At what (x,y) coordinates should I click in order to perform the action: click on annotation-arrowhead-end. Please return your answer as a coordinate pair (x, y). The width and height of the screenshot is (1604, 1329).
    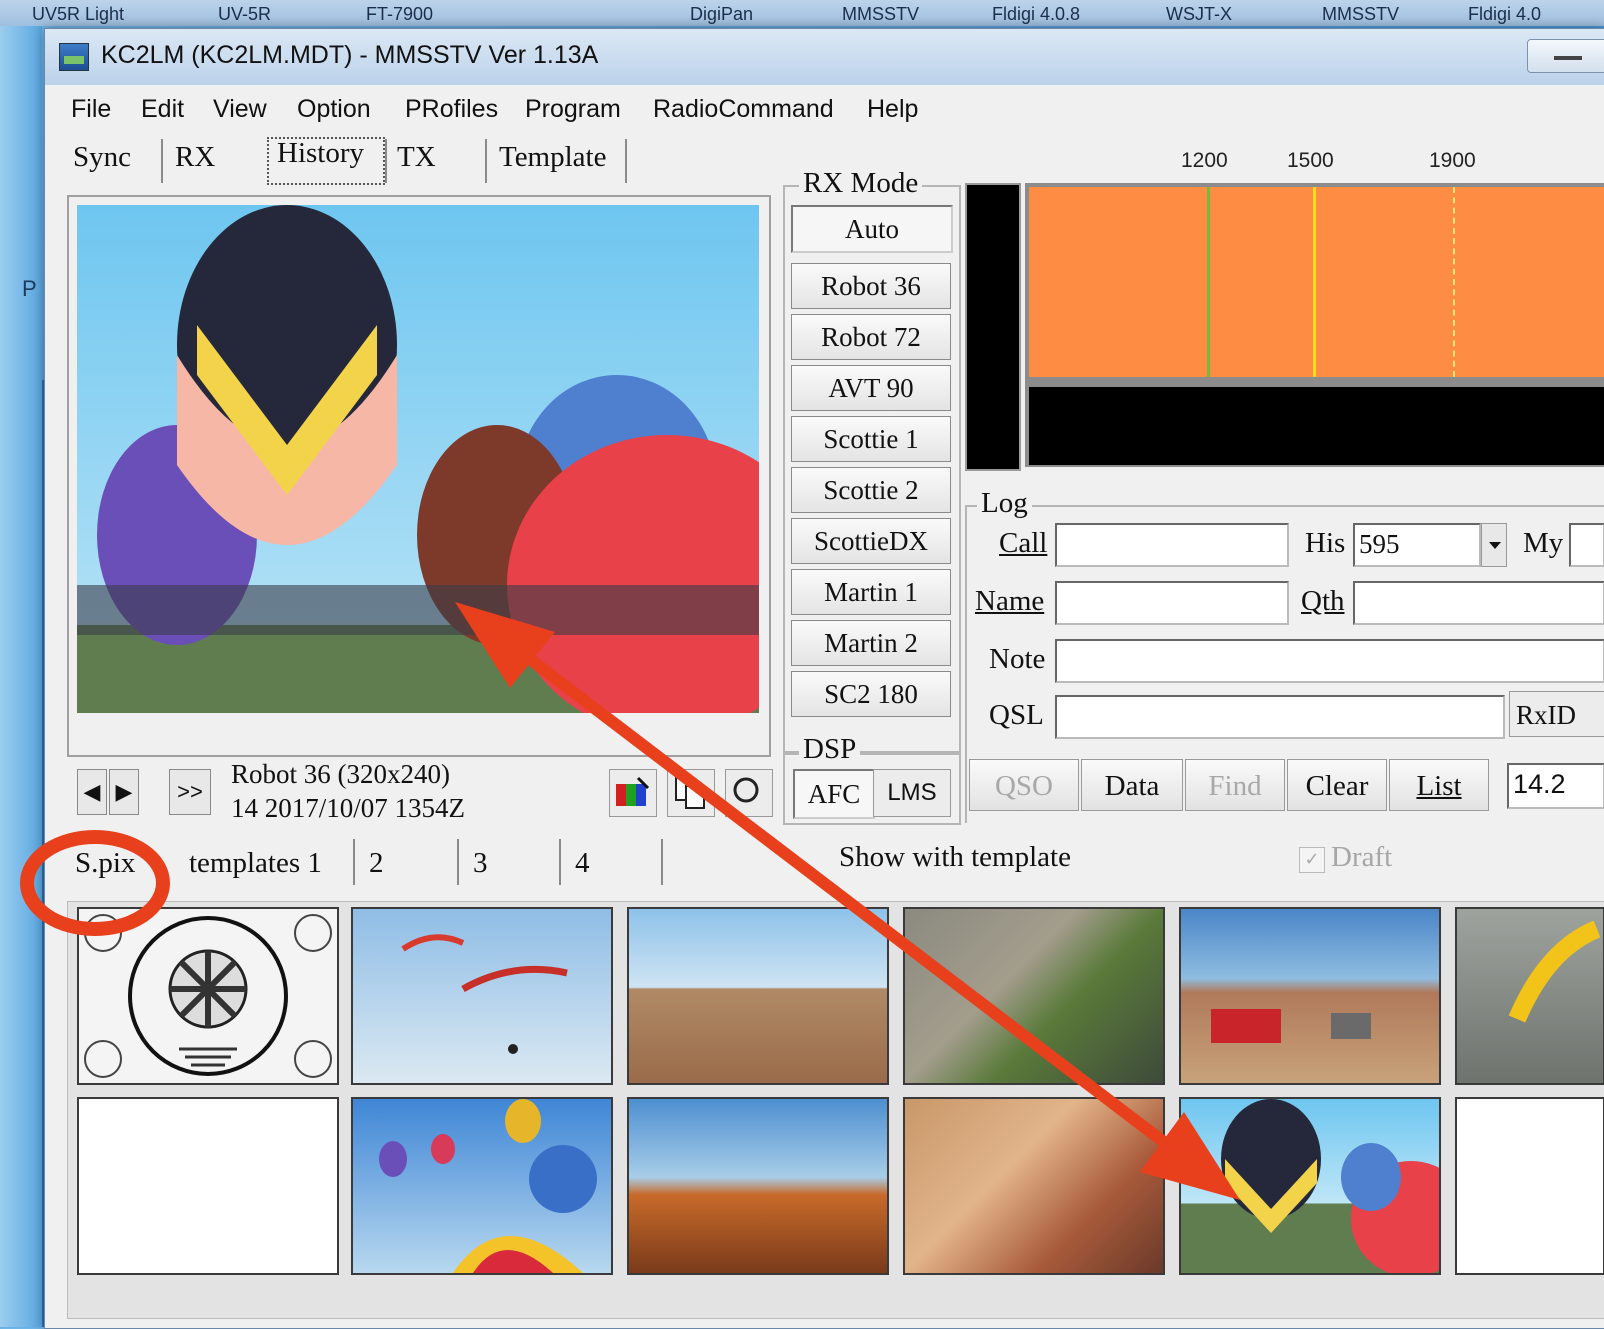
    Looking at the image, I should click on (1190, 1156).